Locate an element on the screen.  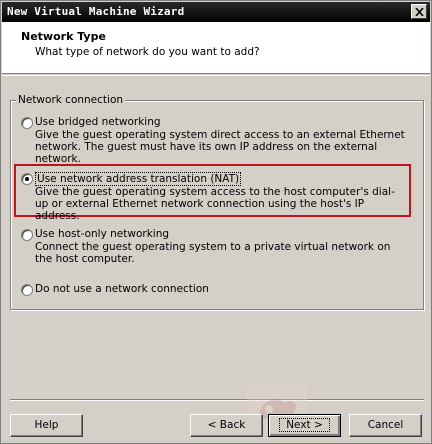
next-button-label: Next > is located at coordinates (304, 425).